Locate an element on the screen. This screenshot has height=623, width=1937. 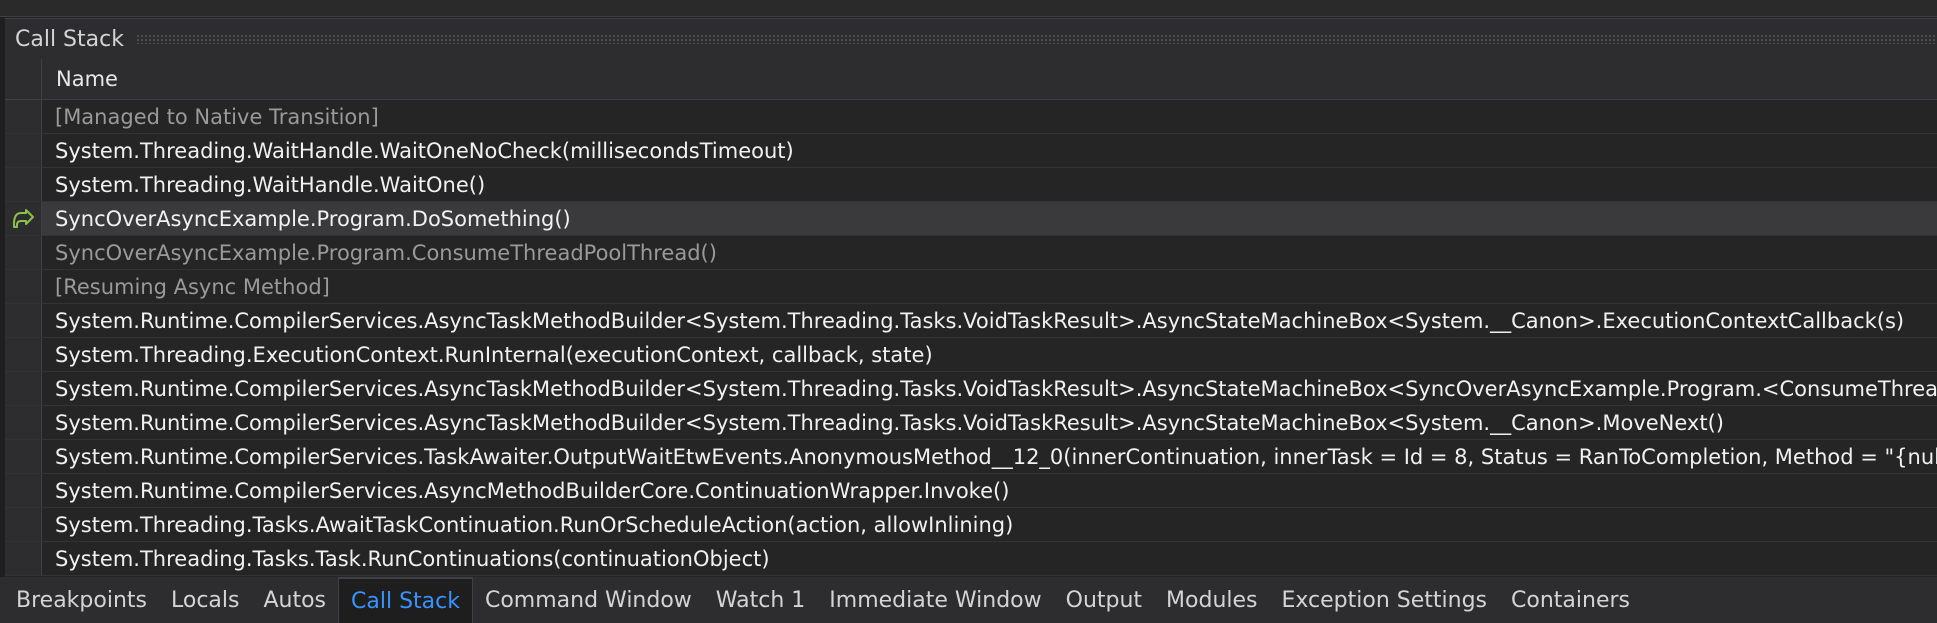
tab-watch-1: Watch 1 is located at coordinates (760, 600).